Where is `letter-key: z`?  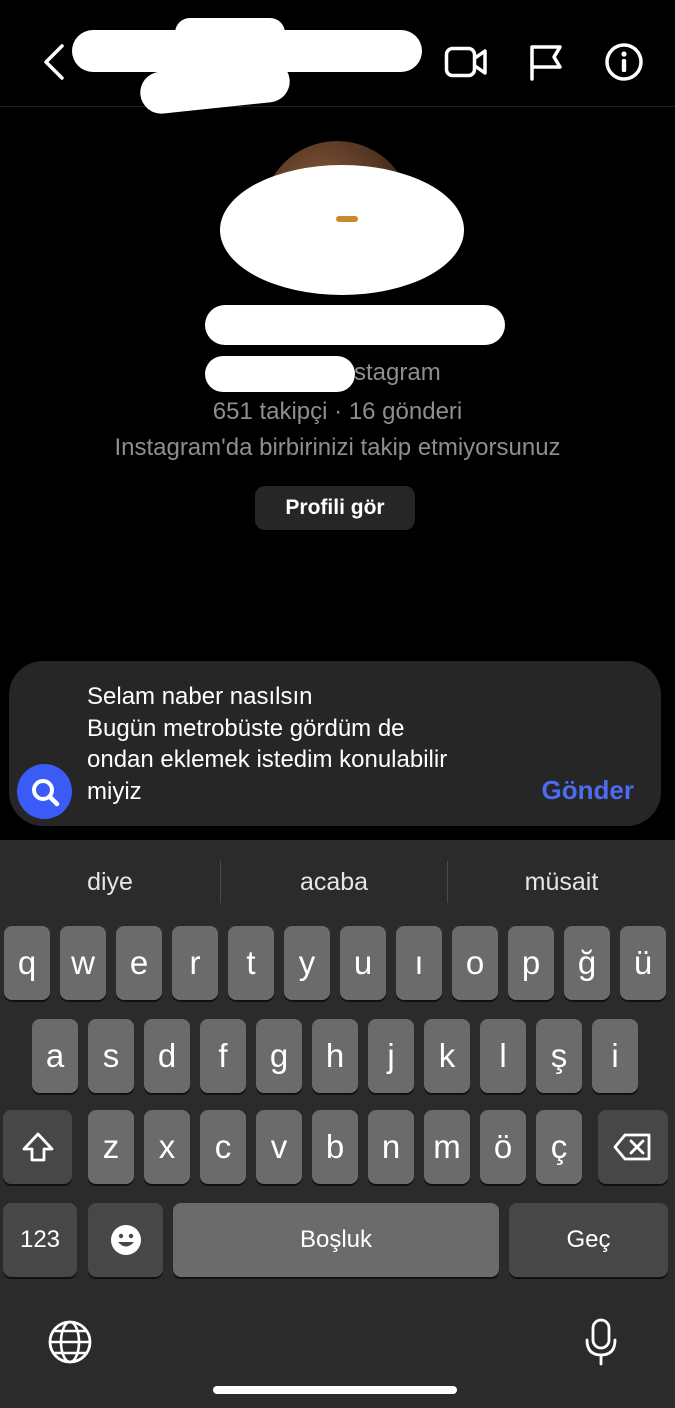
letter-key: z is located at coordinates (111, 1147).